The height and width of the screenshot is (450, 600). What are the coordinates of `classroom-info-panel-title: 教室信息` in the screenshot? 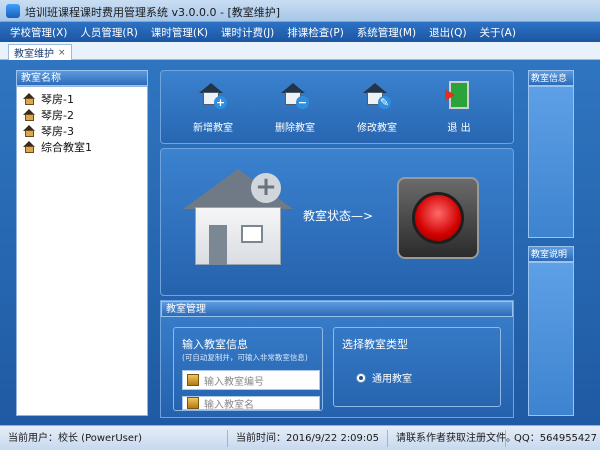 It's located at (551, 78).